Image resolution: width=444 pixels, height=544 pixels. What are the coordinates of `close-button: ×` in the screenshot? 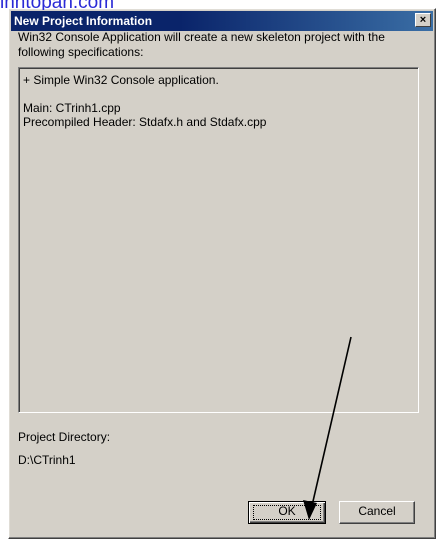 It's located at (423, 20).